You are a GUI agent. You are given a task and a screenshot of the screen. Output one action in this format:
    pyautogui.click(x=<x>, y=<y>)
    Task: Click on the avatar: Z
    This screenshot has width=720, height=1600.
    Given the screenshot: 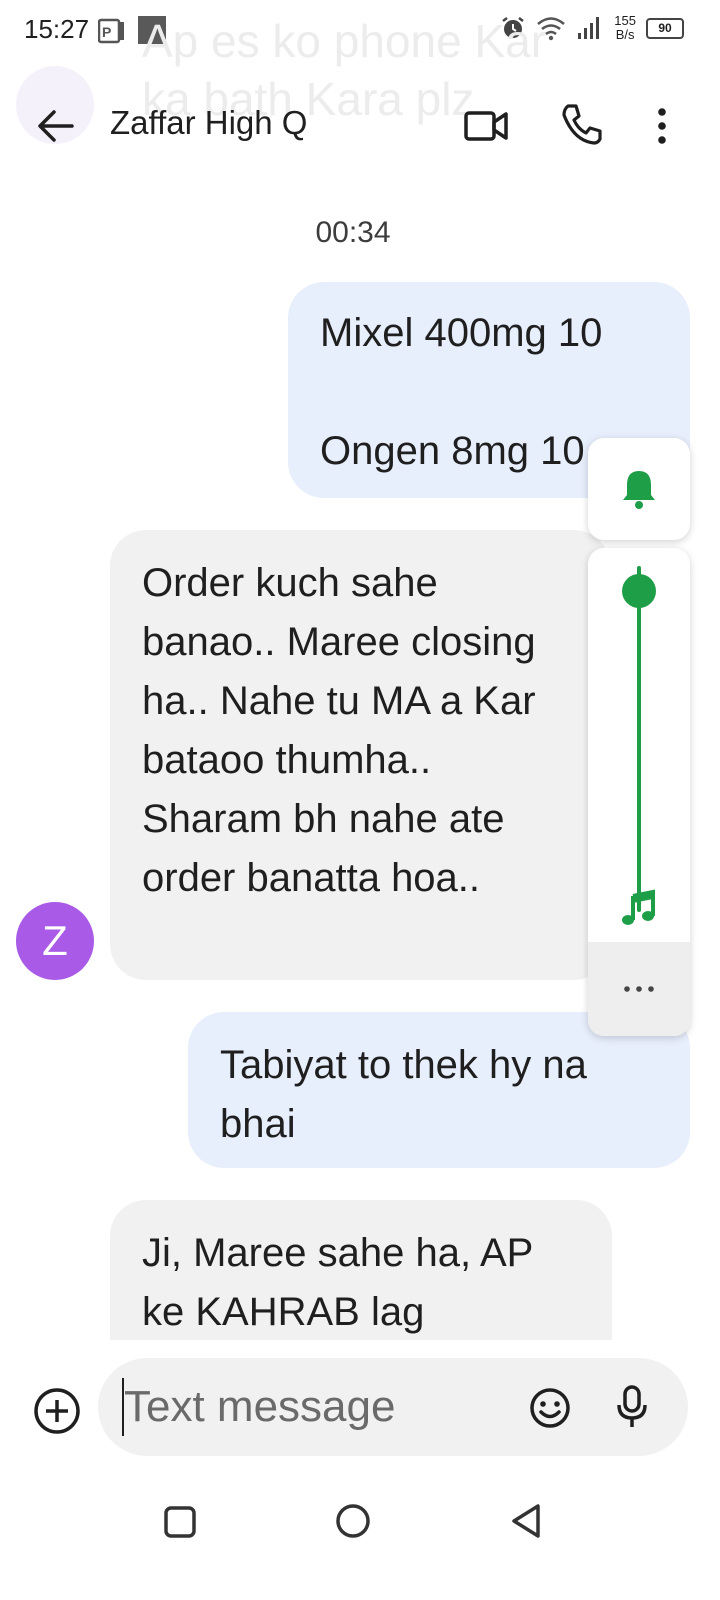 What is the action you would take?
    pyautogui.click(x=55, y=941)
    